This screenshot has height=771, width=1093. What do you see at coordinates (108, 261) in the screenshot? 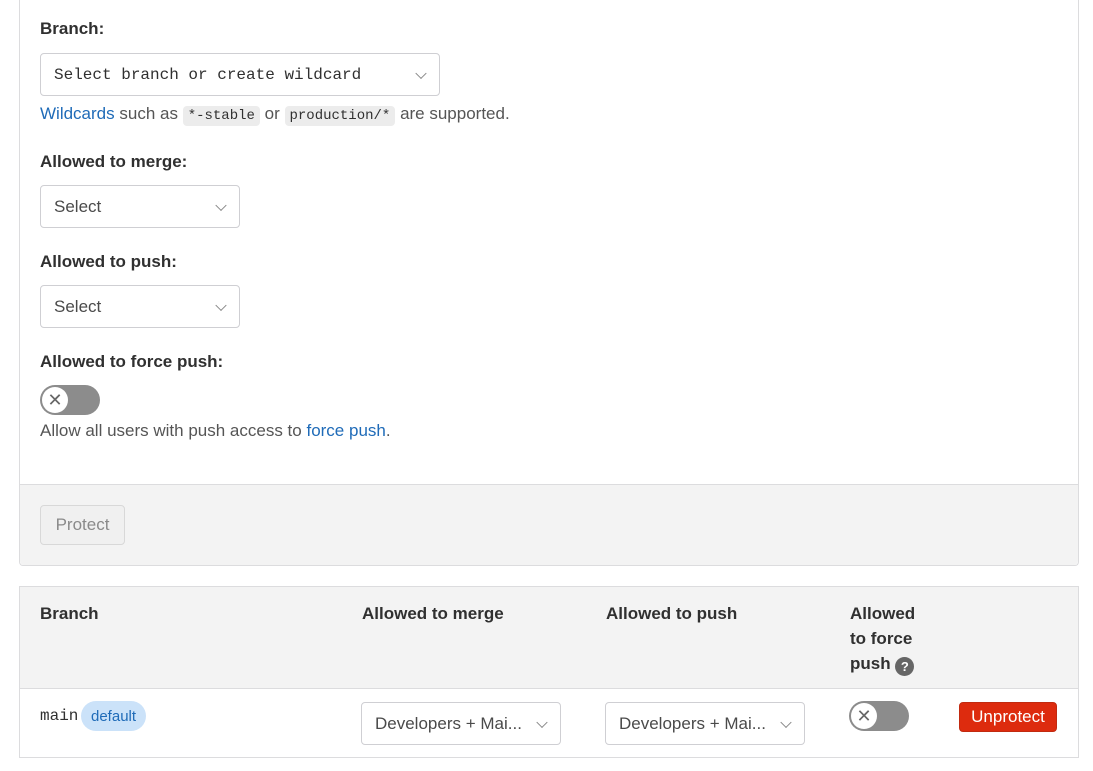
I see `push-label: Allowed to push:` at bounding box center [108, 261].